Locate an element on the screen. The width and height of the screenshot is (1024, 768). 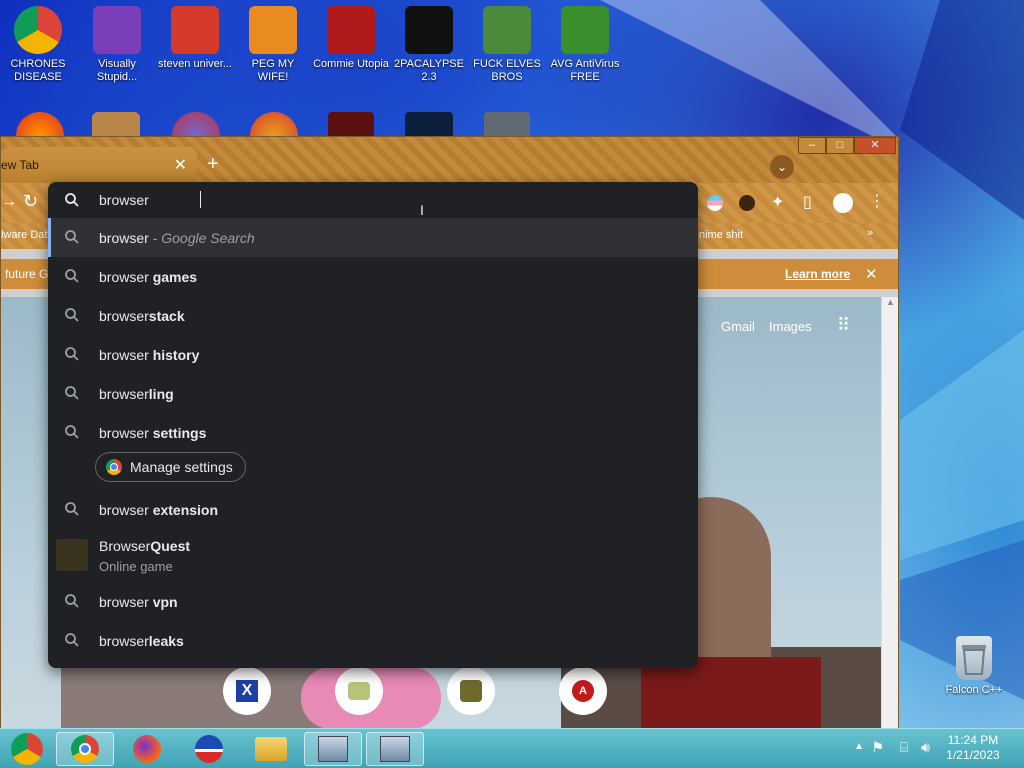
commie-icon is located at coordinates (351, 30).